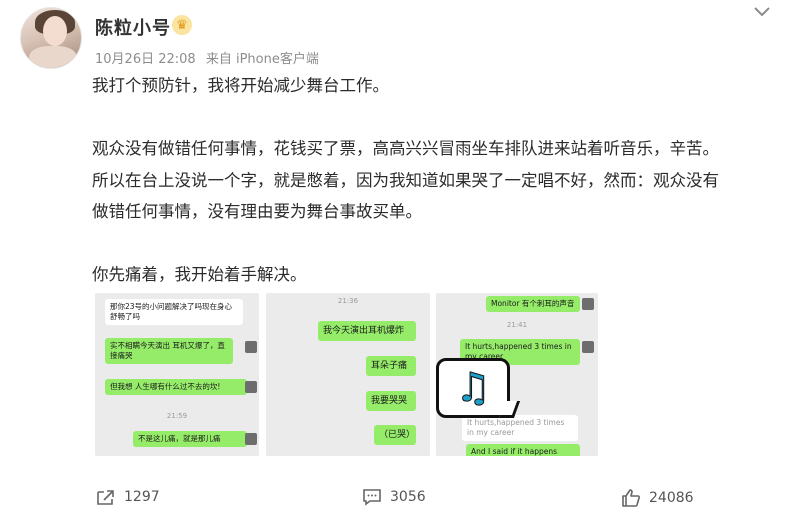 The width and height of the screenshot is (794, 523). What do you see at coordinates (174, 312) in the screenshot?
I see `chat-bubble: 那你23号的小问题解决了吗现在身心舒畅了吗` at bounding box center [174, 312].